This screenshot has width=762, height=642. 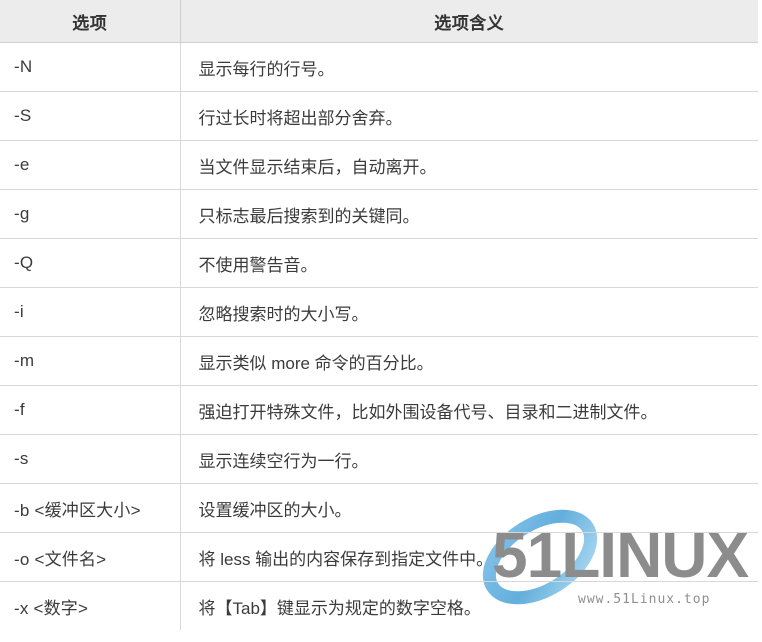 I want to click on cell-meaning: 忽略搜索时的大小写。, so click(x=469, y=312).